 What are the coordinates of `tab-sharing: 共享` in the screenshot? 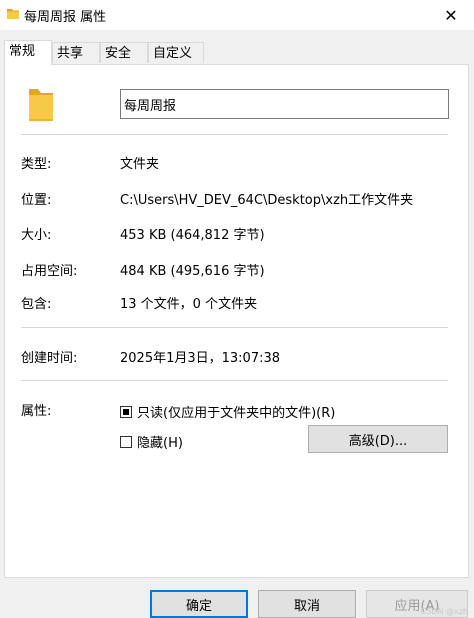 It's located at (76, 52).